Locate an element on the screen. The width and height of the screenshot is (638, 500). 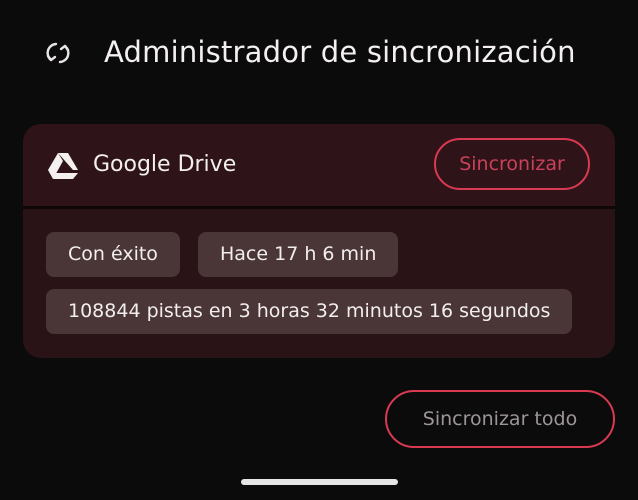
home-indicator is located at coordinates (319, 482).